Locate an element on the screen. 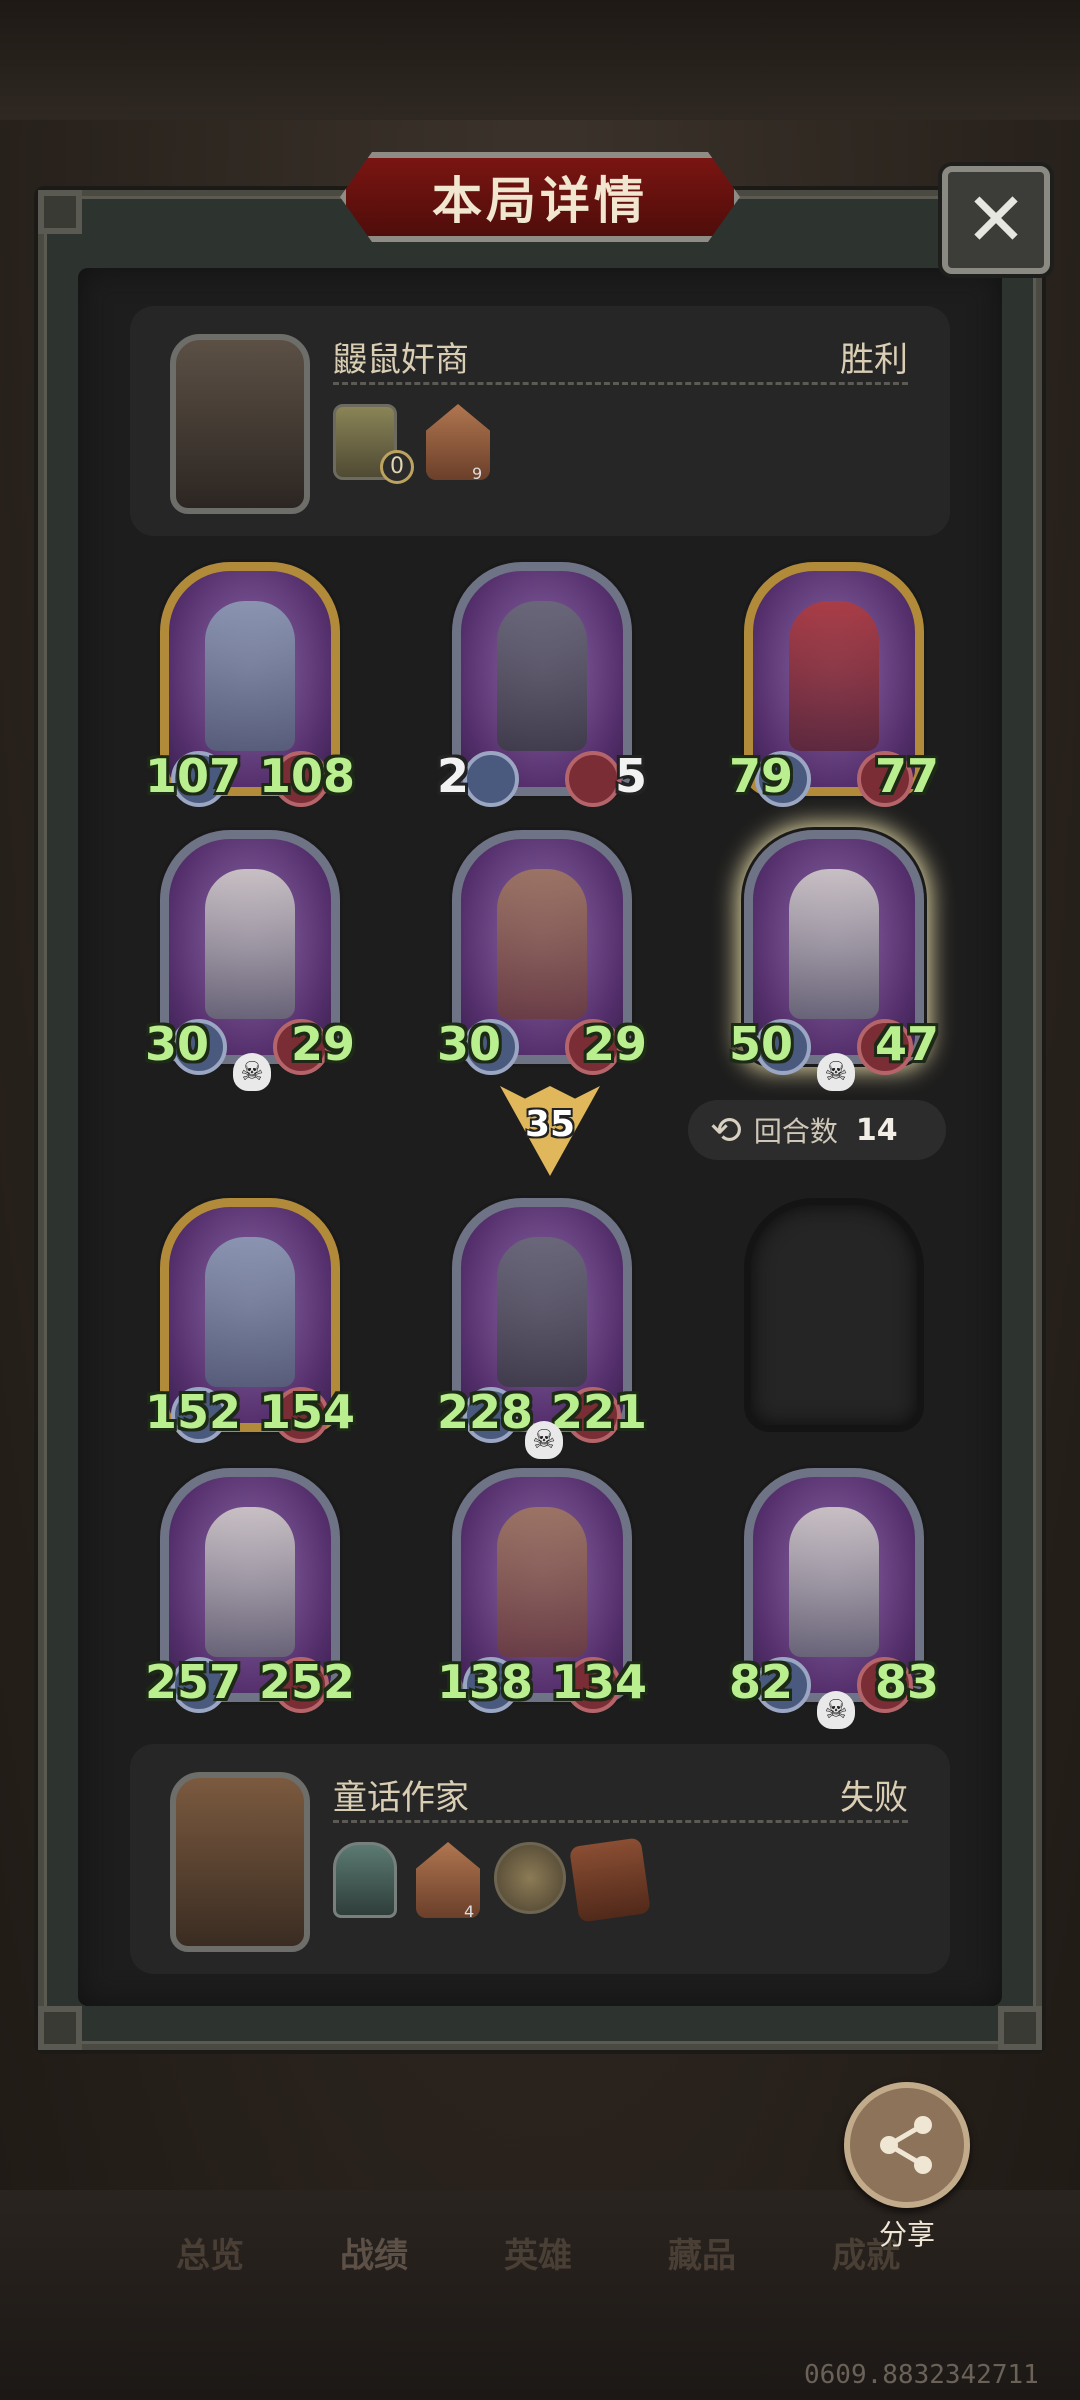  attack-value: 138 is located at coordinates (485, 1682).